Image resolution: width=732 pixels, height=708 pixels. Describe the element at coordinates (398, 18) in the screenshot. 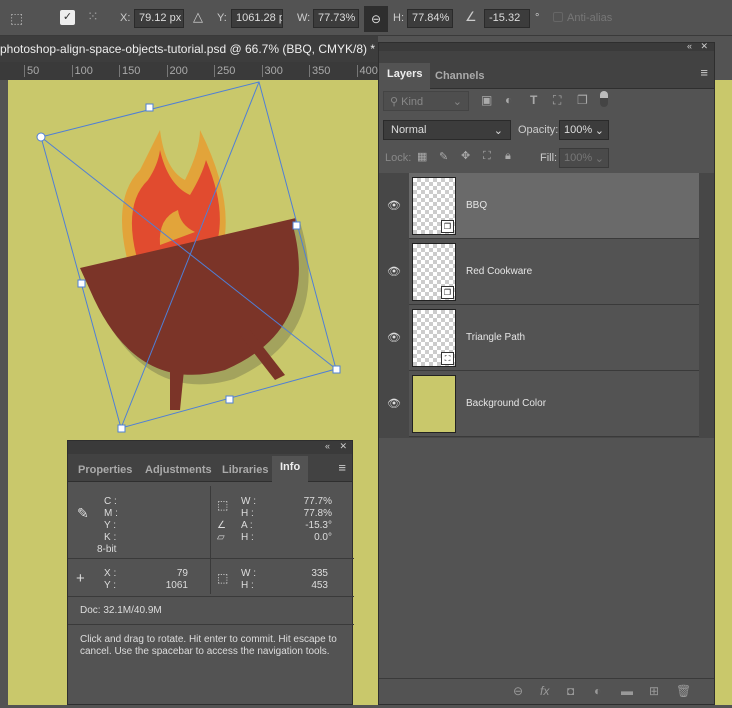

I see `h-label: H:` at that location.